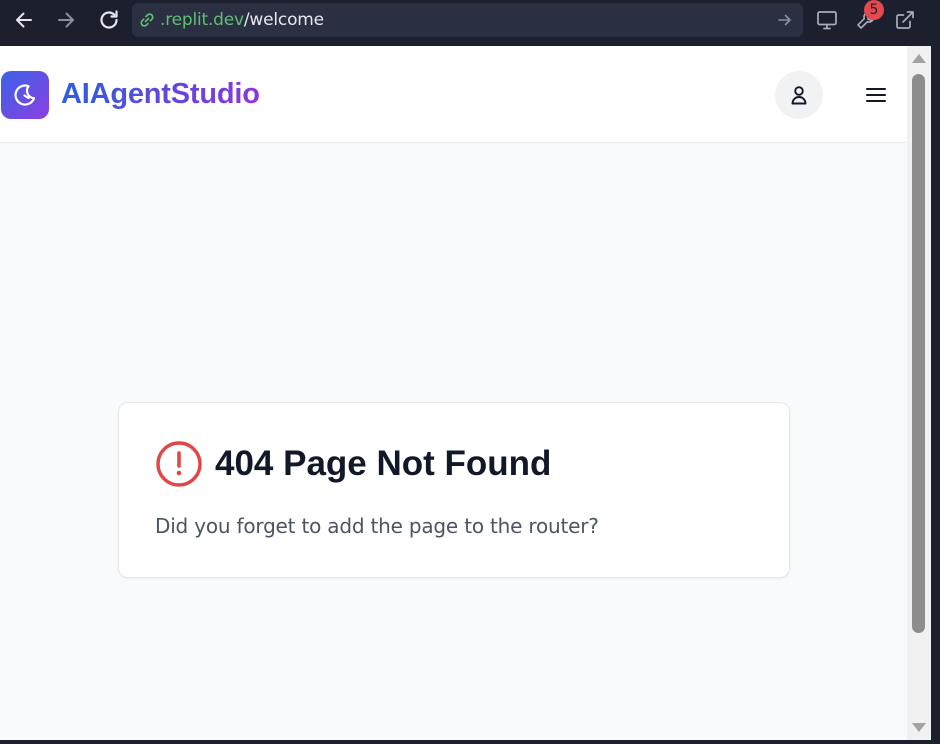  Describe the element at coordinates (919, 727) in the screenshot. I see `scroll-down-arrow` at that location.